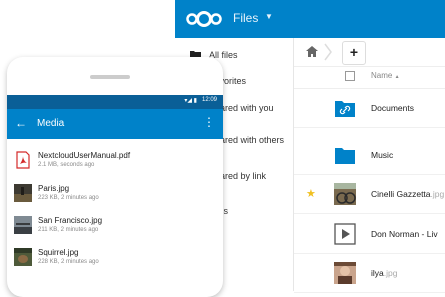 The width and height of the screenshot is (445, 297). Describe the element at coordinates (68, 262) in the screenshot. I see `item-meta: 228 KB, 2 minutes ago` at that location.